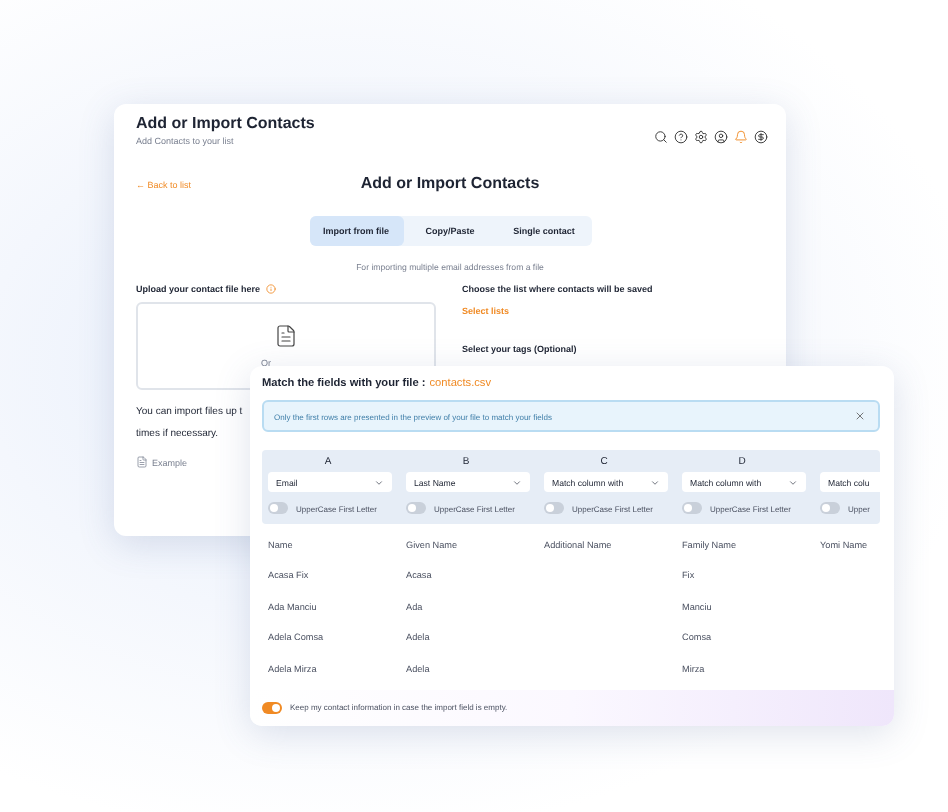 Image resolution: width=948 pixels, height=812 pixels. What do you see at coordinates (225, 123) in the screenshot?
I see `page-title: Add or Import Contacts` at bounding box center [225, 123].